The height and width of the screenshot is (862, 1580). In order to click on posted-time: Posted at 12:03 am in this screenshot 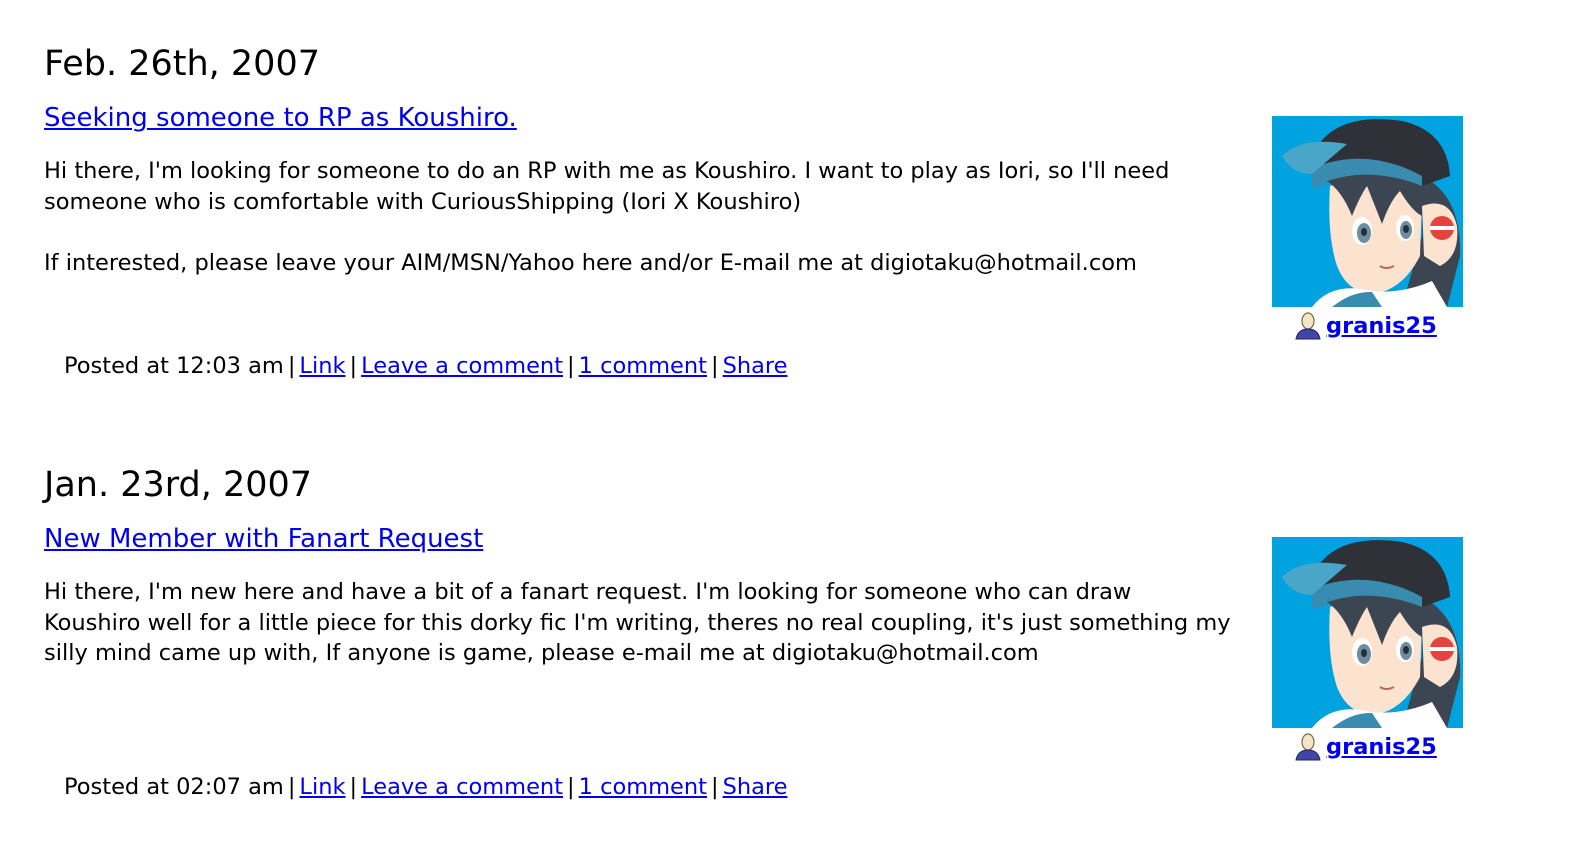, I will do `click(174, 366)`.